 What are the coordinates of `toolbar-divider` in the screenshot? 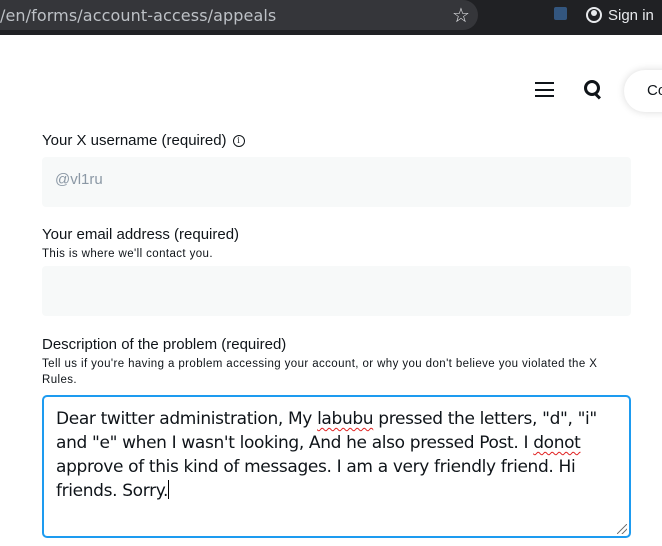 It's located at (331, 33).